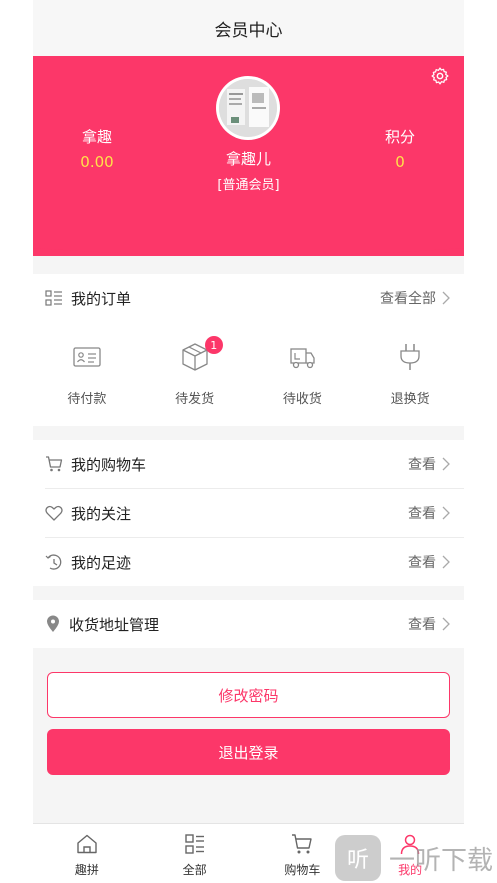 Image resolution: width=497 pixels, height=883 pixels. What do you see at coordinates (247, 464) in the screenshot?
I see `cart-row: 我的购物车 查看` at bounding box center [247, 464].